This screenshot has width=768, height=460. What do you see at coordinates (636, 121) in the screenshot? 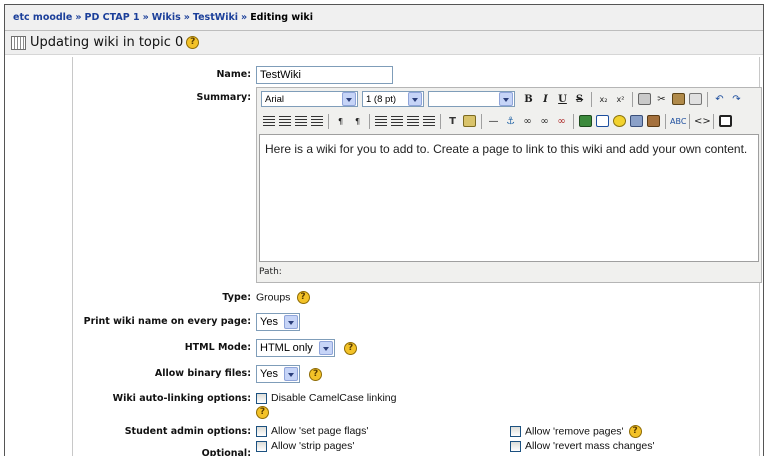
I see `special-char-icon` at bounding box center [636, 121].